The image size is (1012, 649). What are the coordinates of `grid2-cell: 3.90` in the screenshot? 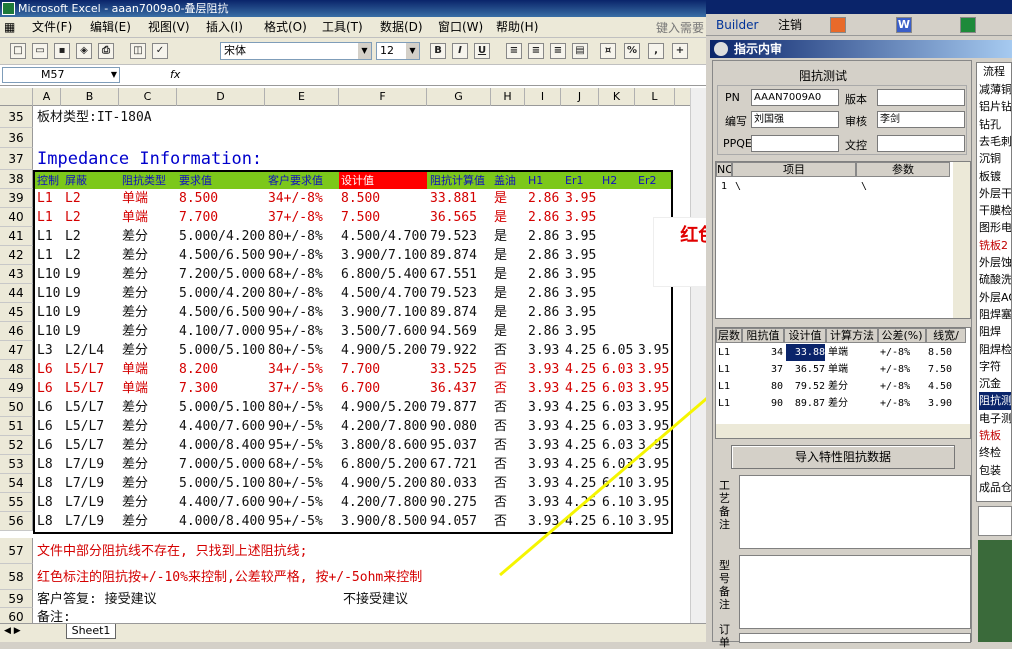 It's located at (946, 403).